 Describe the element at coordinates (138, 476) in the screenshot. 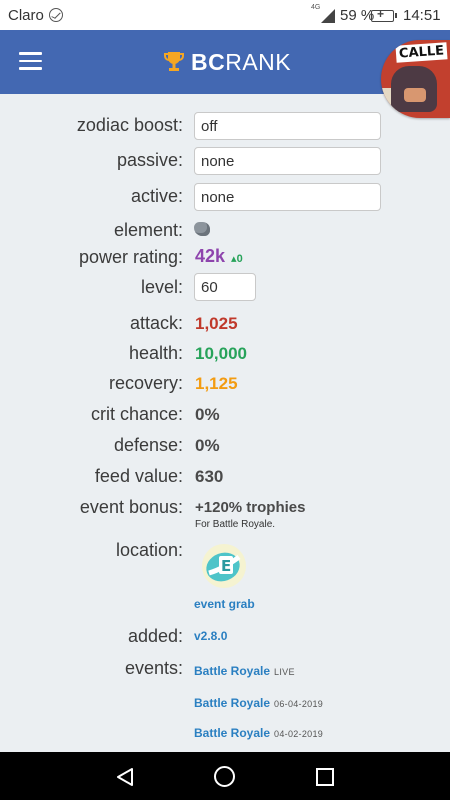

I see `feed-value-label: feed value:` at that location.